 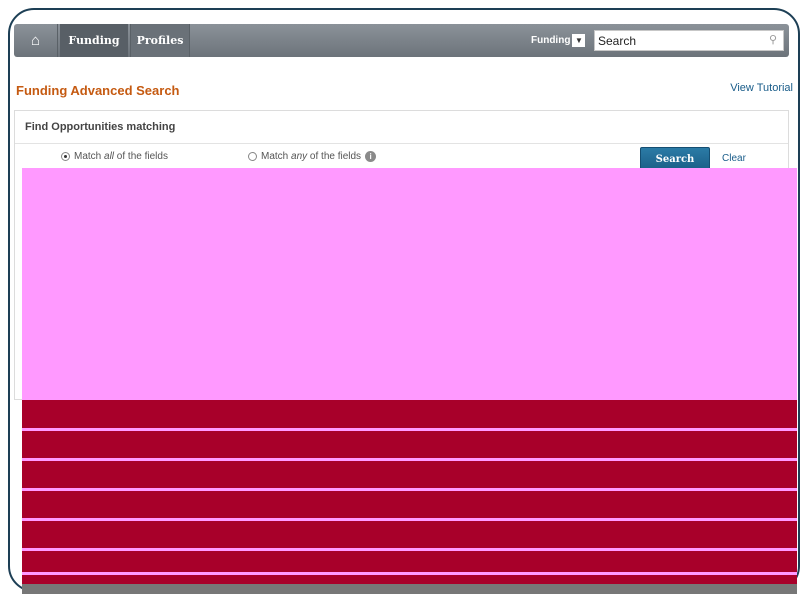 What do you see at coordinates (409, 589) in the screenshot?
I see `bottom-bar` at bounding box center [409, 589].